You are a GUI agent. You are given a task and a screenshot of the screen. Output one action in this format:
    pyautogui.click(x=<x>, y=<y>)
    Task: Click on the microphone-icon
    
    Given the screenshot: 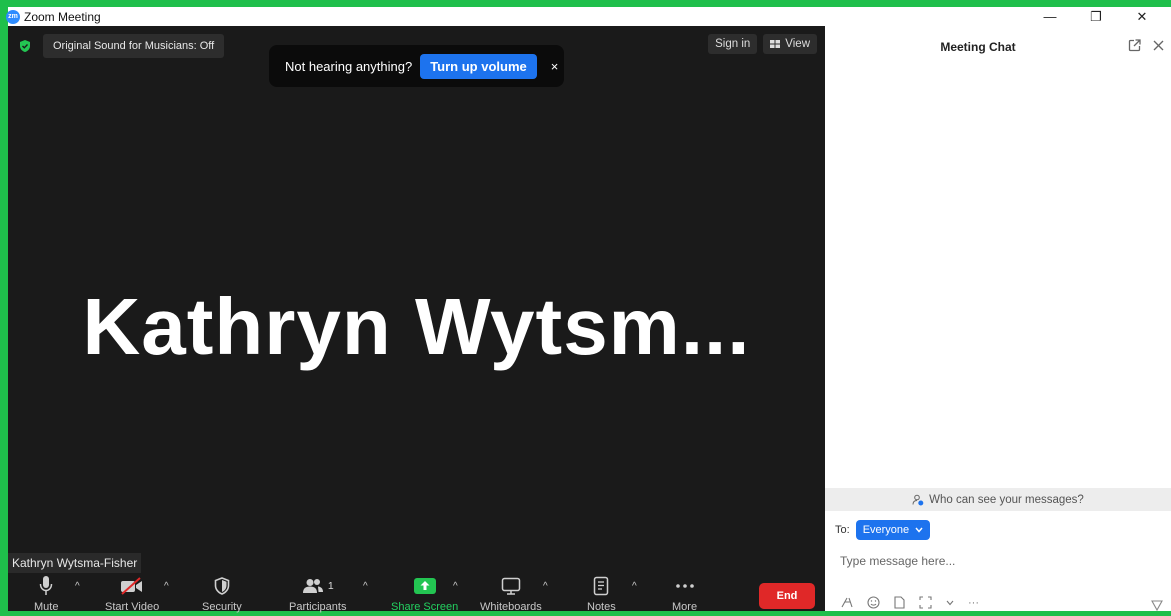 What is the action you would take?
    pyautogui.click(x=46, y=586)
    